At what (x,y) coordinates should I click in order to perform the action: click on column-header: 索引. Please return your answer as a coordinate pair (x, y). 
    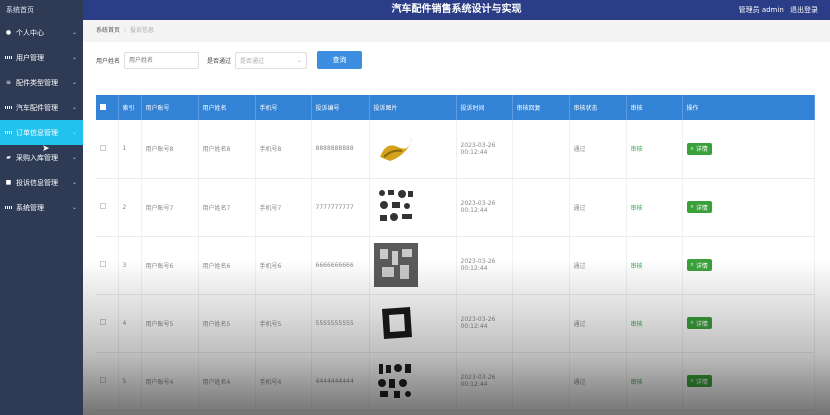
    Looking at the image, I should click on (130, 107).